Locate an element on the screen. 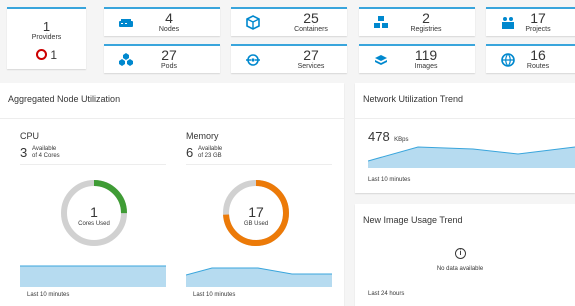 Image resolution: width=575 pixels, height=306 pixels. panel-title: New Image Usage Trend is located at coordinates (413, 220).